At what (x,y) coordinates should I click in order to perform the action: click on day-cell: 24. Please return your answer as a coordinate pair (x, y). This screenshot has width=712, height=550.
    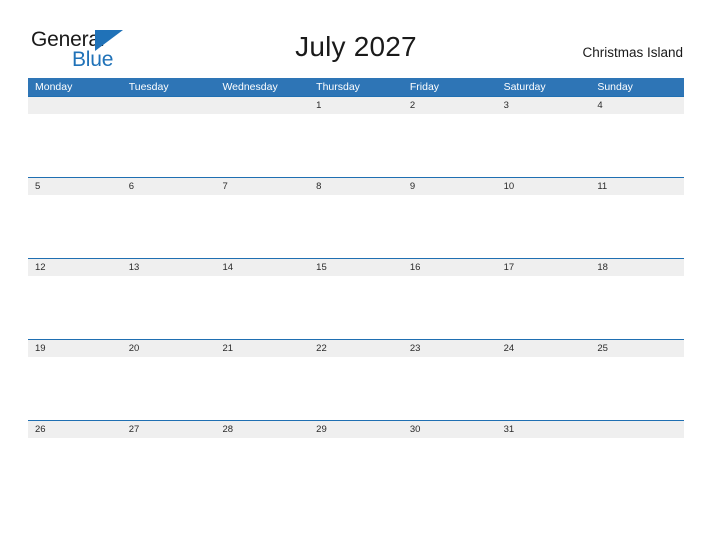
    Looking at the image, I should click on (544, 348).